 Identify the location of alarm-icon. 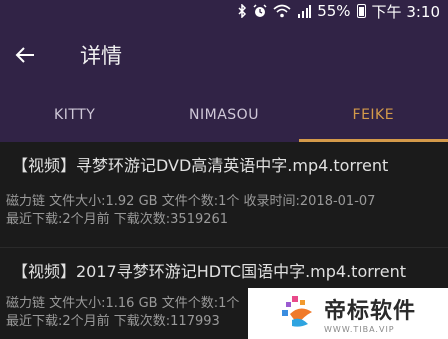
(260, 10).